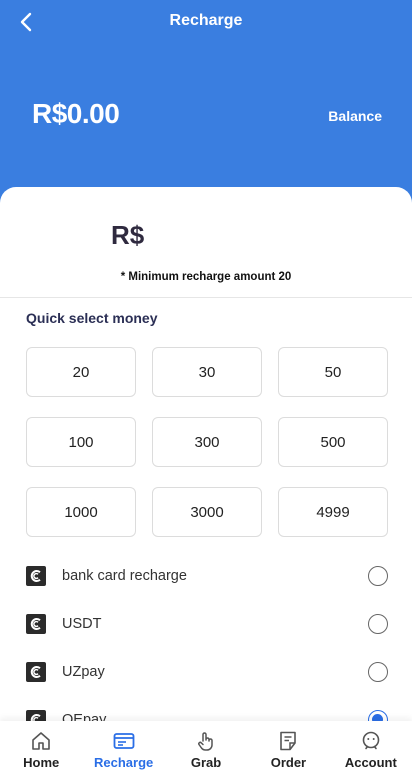  I want to click on tab-order: Order, so click(288, 748).